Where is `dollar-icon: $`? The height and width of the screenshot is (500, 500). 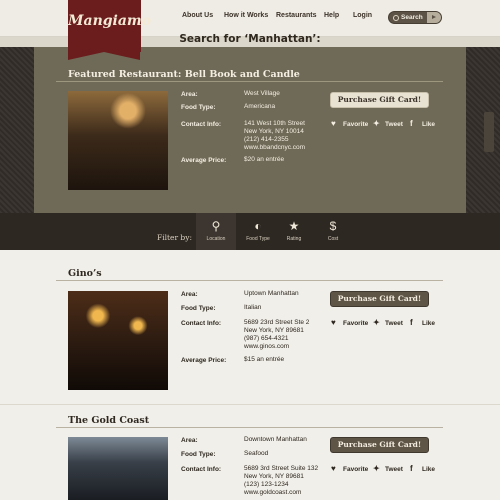
dollar-icon: $ is located at coordinates (333, 226).